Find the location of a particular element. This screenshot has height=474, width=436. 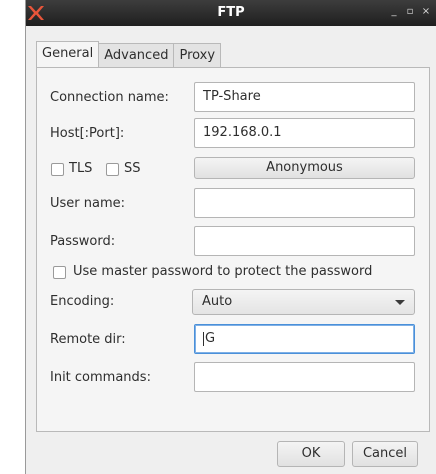

dialog-button-bar: OK Cancel is located at coordinates (231, 457).